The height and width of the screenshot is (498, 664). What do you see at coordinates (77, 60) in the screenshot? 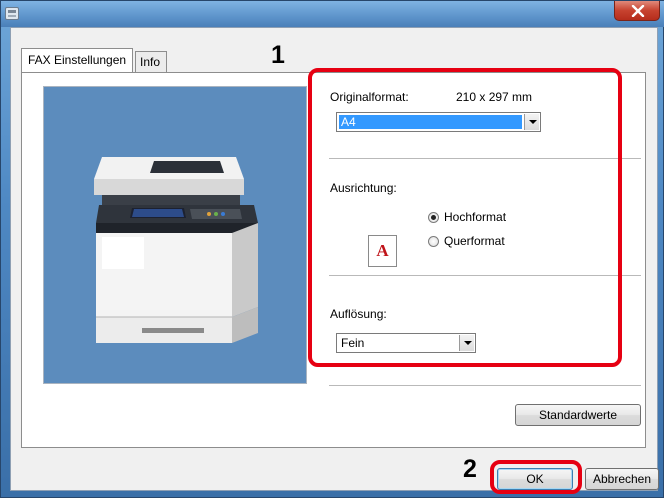
I see `tab-fax-settings: FAX Einstellungen` at bounding box center [77, 60].